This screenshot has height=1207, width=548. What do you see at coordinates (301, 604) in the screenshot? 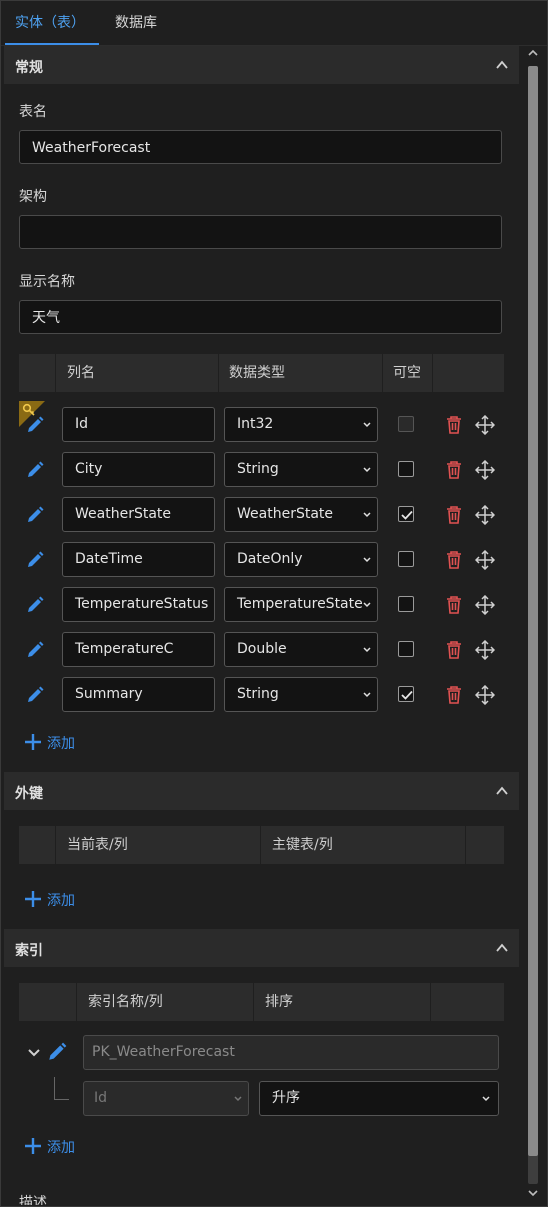
I see `data-type-select: TemperatureState` at bounding box center [301, 604].